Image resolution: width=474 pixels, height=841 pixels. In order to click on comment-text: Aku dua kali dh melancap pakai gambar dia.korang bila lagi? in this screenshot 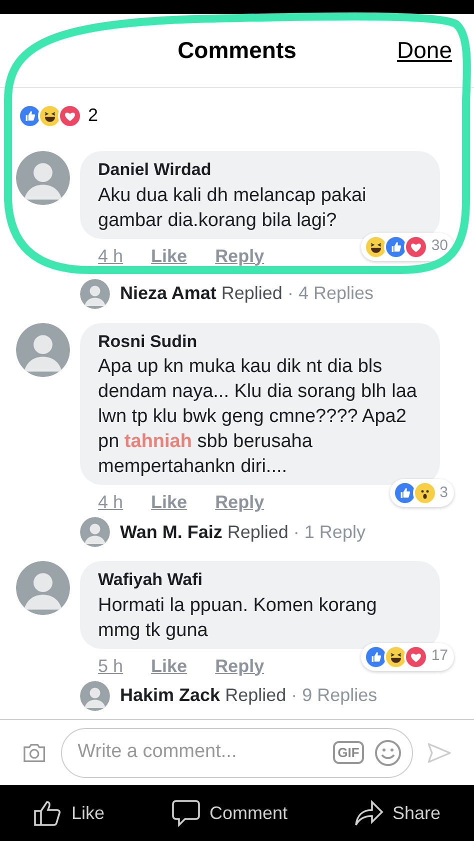, I will do `click(233, 208)`.